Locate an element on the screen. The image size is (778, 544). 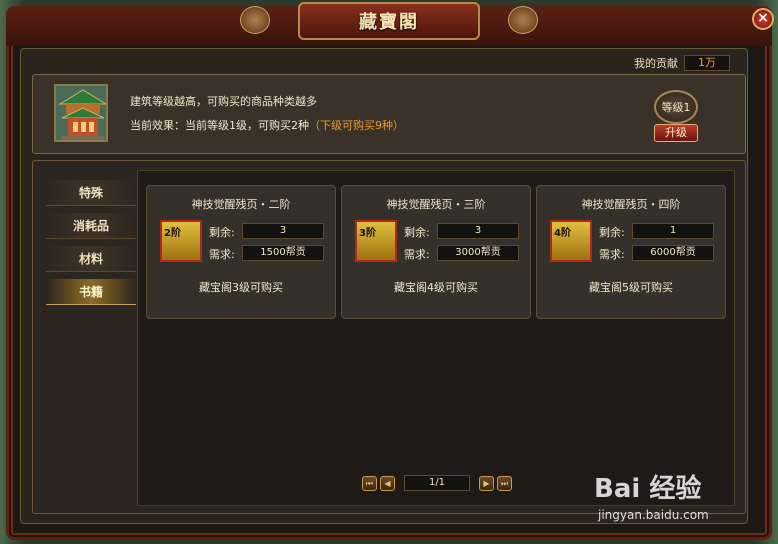
level-badge: 等级1 is located at coordinates (676, 107).